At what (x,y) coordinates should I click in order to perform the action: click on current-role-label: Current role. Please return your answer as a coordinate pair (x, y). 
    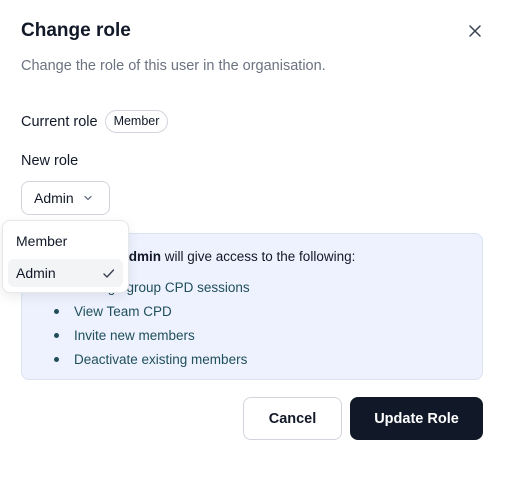
    Looking at the image, I should click on (59, 121).